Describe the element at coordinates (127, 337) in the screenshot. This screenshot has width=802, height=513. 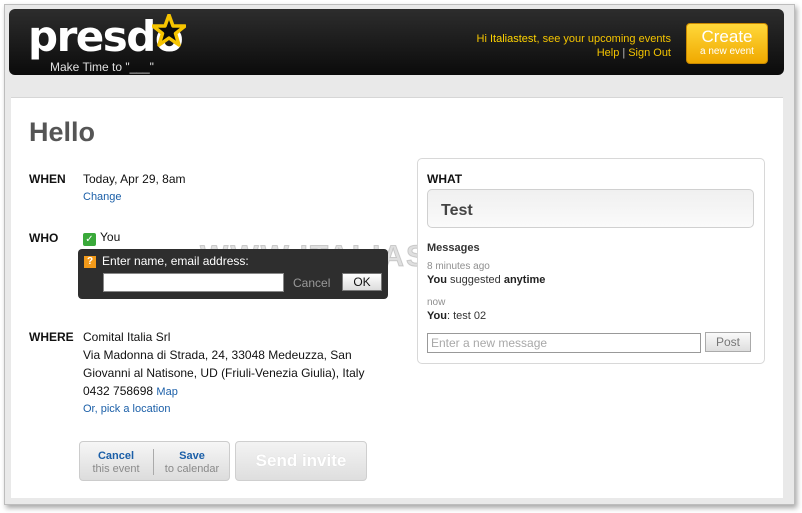
I see `address-line: Comital Italia Srl` at that location.